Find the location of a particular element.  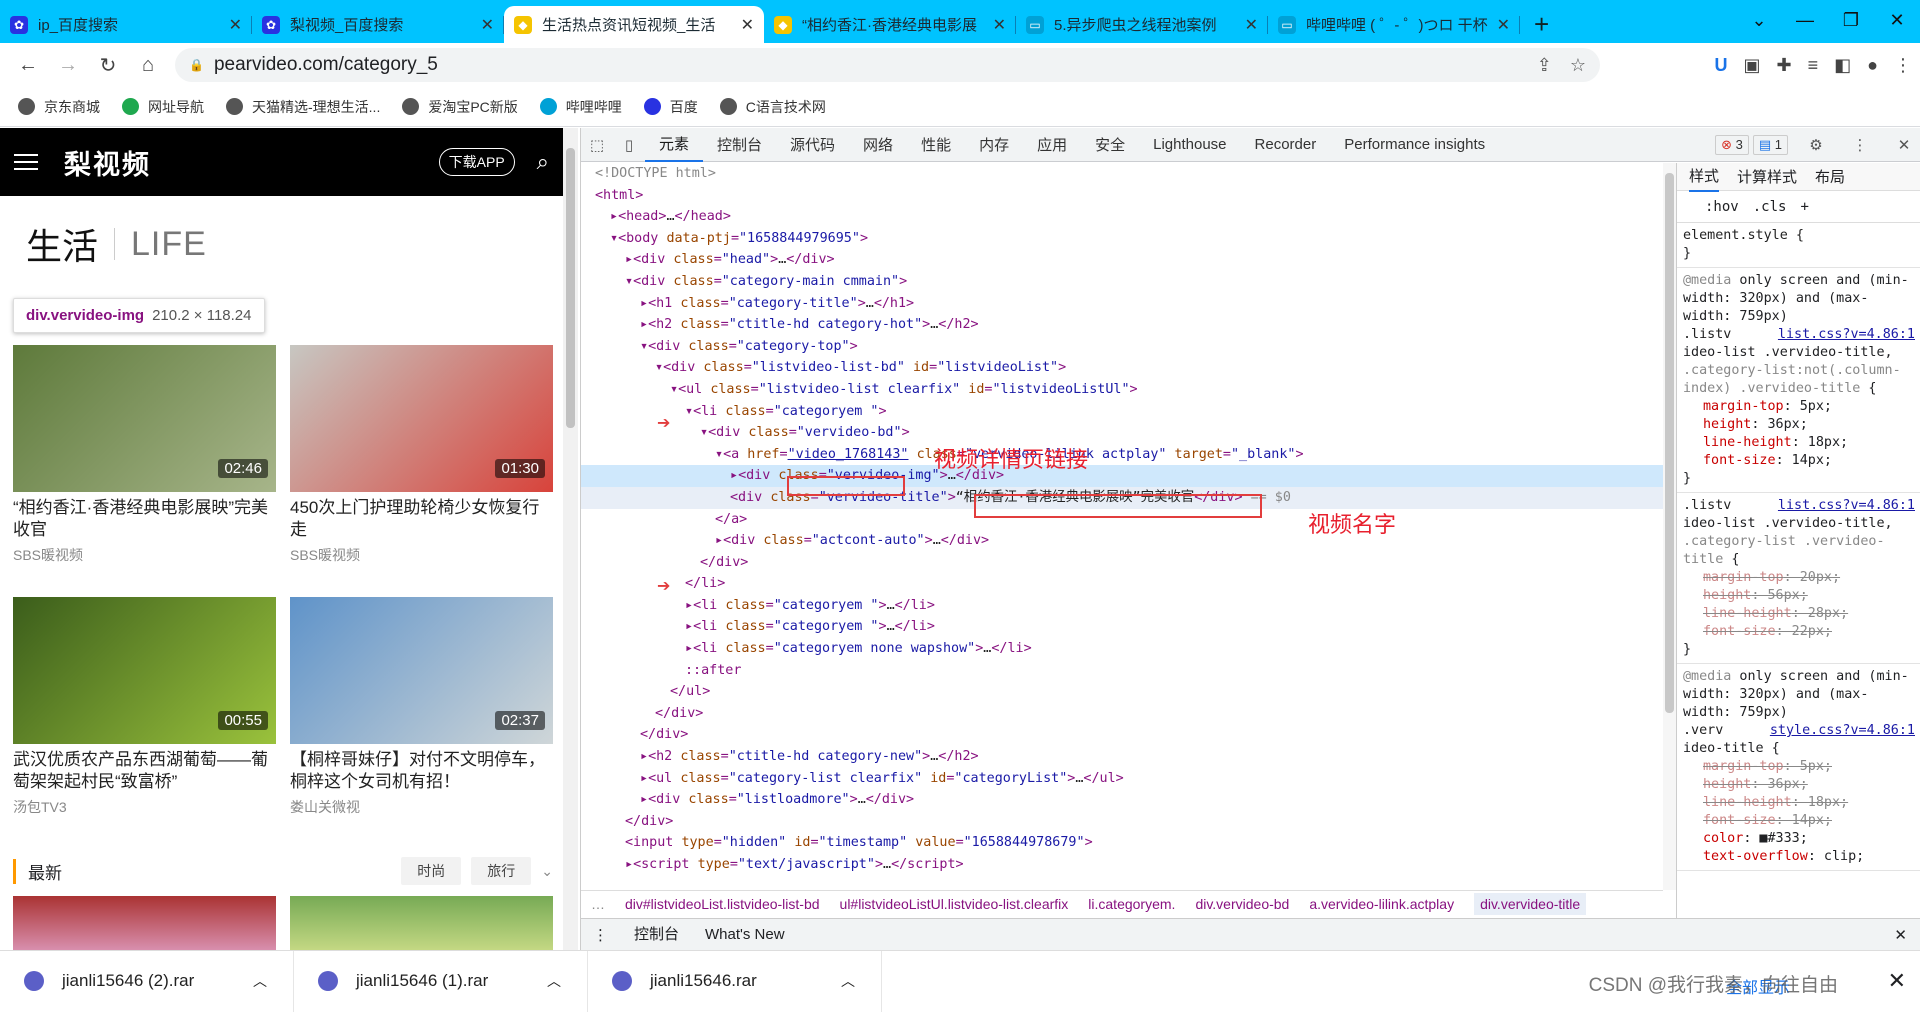

video-card: 00:55 武汉优质农产品东西湖葡萄——葡萄架架起村民“致富桥” 汤包TV3 is located at coordinates (144, 707).